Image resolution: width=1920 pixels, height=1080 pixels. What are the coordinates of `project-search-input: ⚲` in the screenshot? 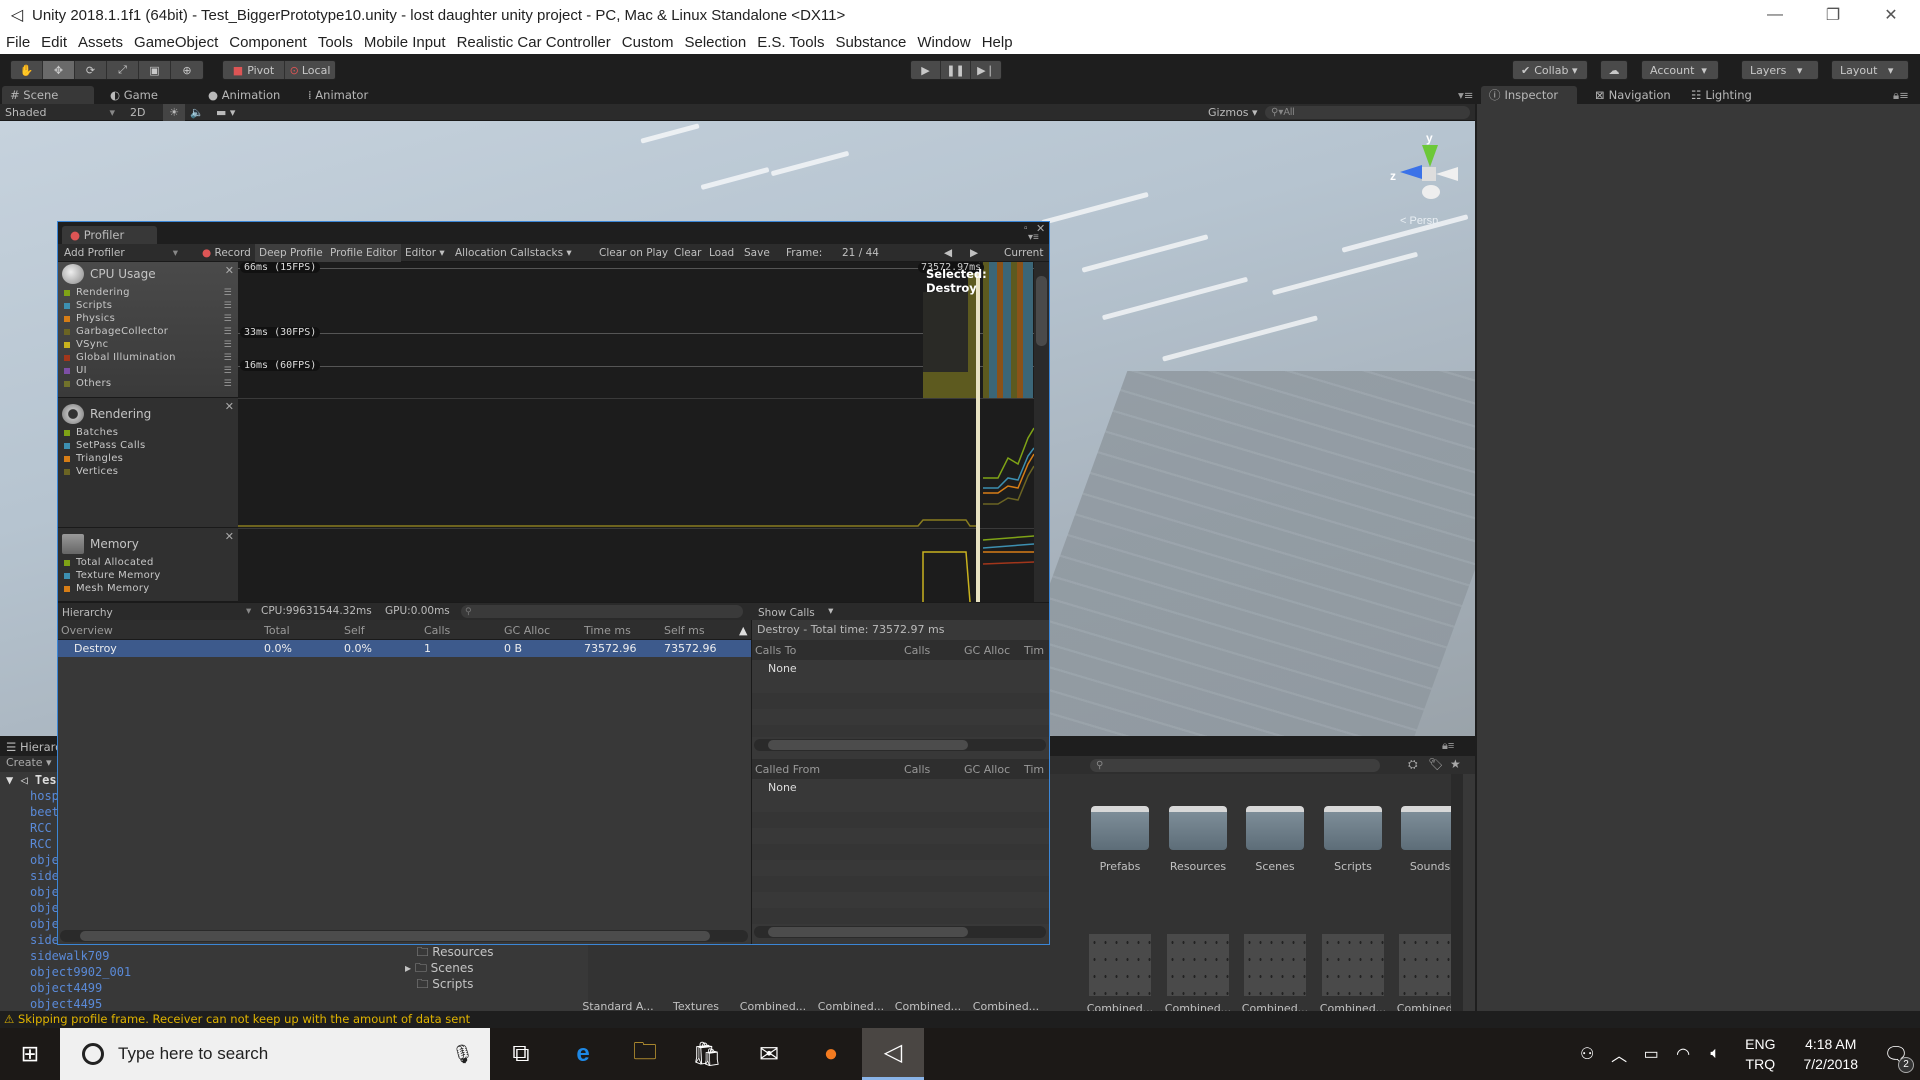 It's located at (1235, 765).